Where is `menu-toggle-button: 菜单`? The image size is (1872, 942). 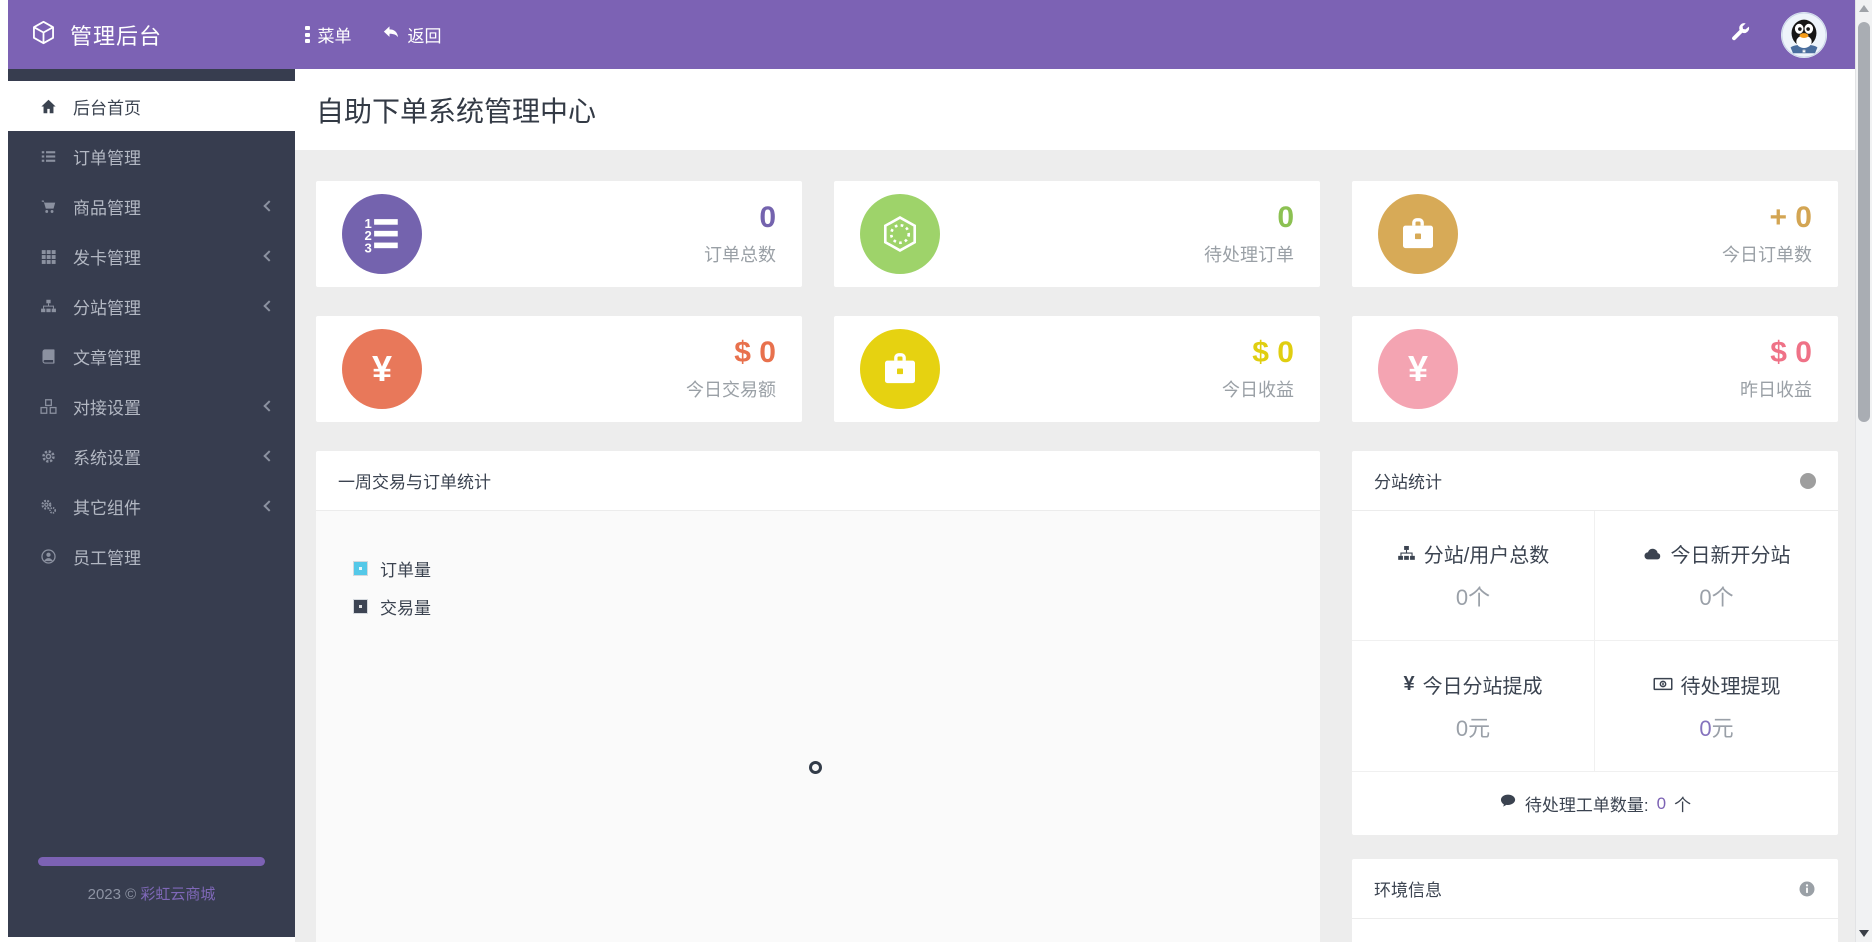
menu-toggle-button: 菜单 is located at coordinates (328, 34).